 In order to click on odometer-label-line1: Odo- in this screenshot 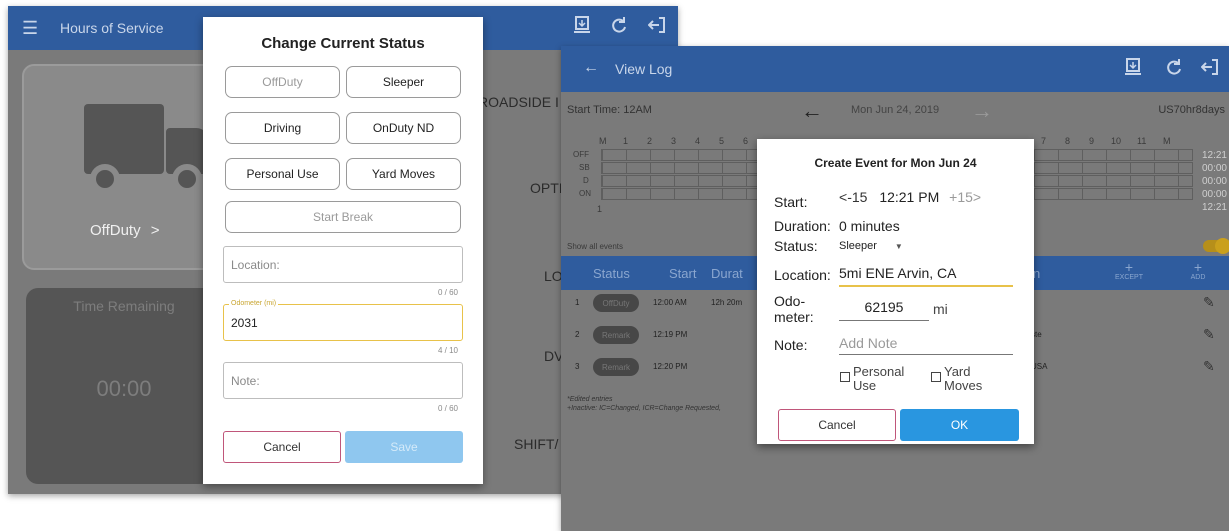, I will do `click(790, 301)`.